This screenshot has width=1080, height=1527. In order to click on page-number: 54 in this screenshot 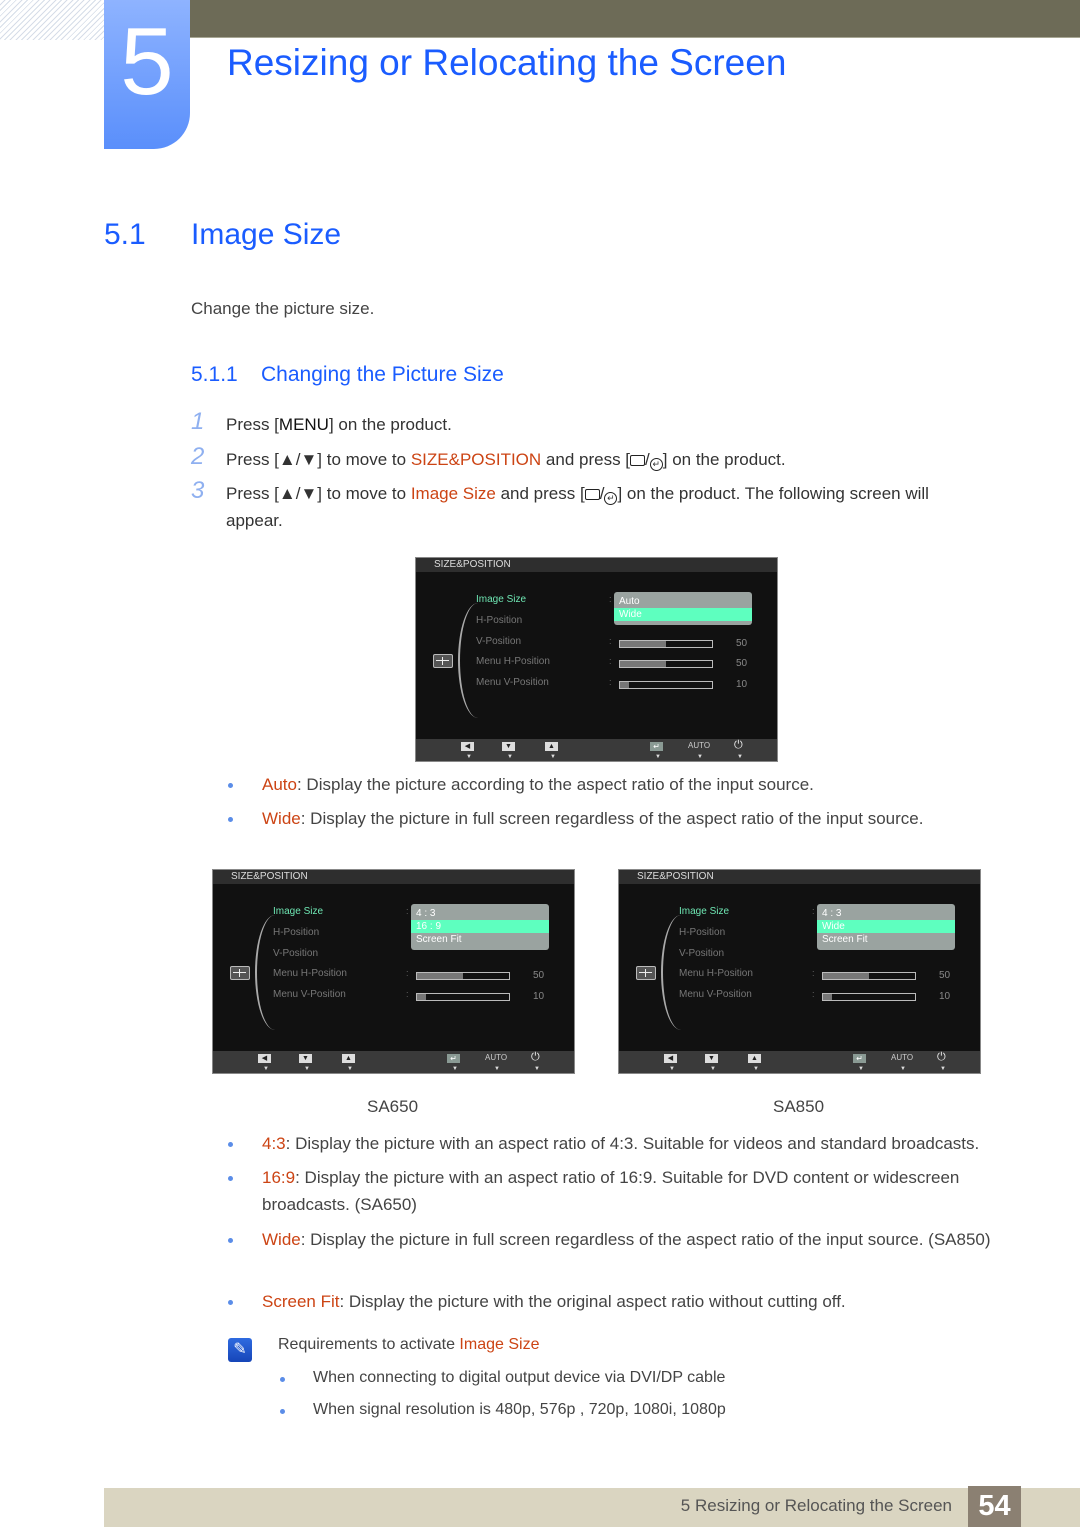, I will do `click(994, 1506)`.